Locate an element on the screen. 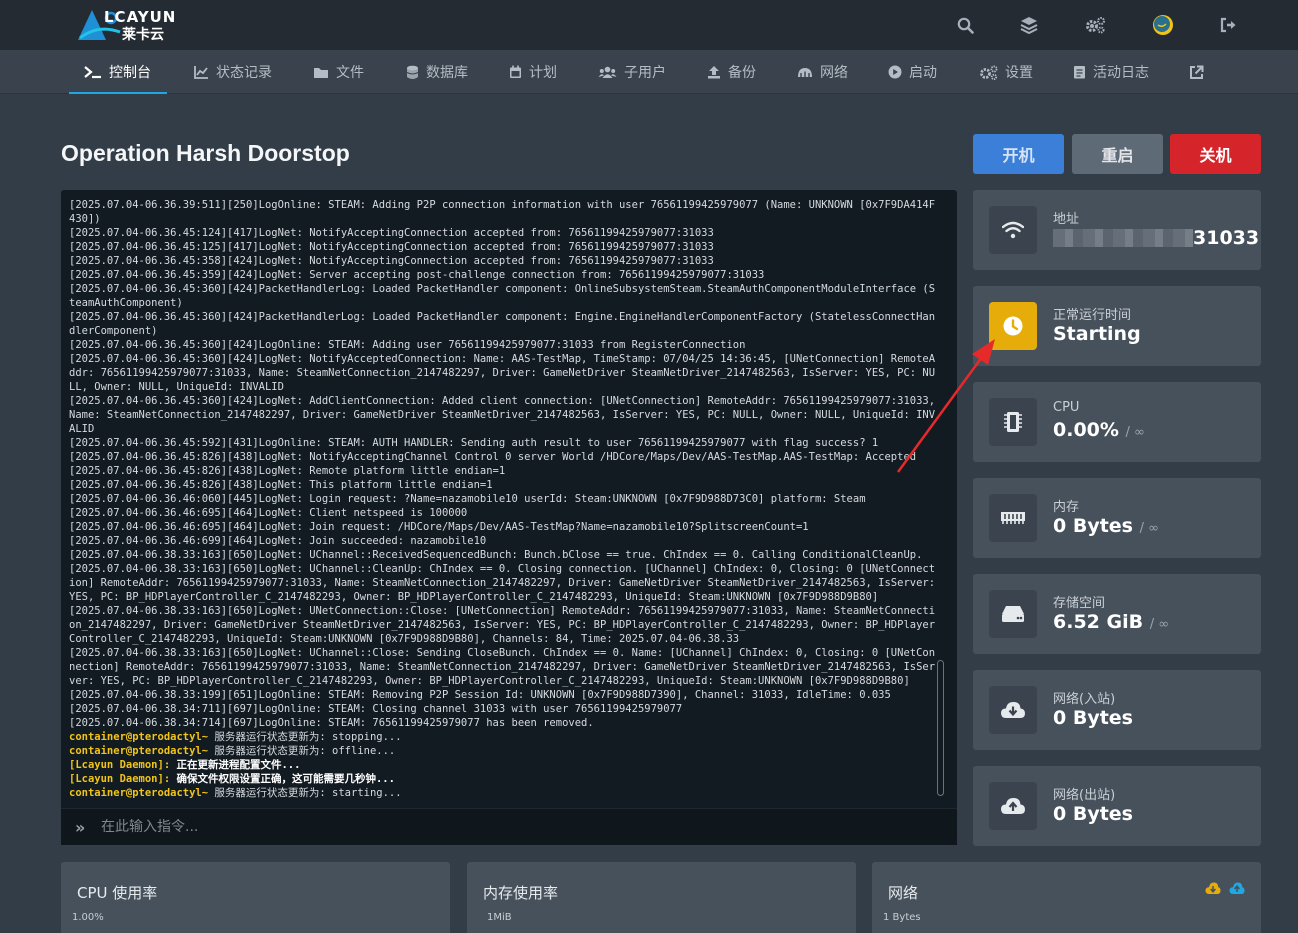  stop-button: 关机 is located at coordinates (1215, 154).